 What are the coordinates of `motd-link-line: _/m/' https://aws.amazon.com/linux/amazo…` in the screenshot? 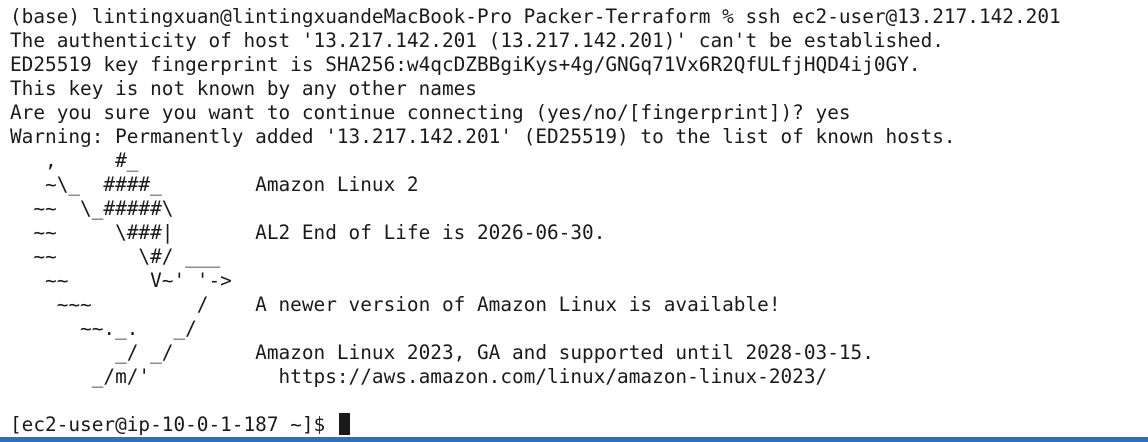 It's located at (419, 376).